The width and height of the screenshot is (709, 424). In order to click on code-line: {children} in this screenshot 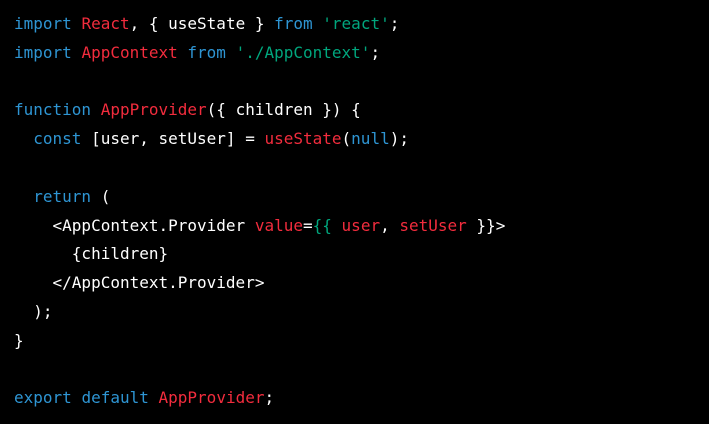, I will do `click(361, 254)`.